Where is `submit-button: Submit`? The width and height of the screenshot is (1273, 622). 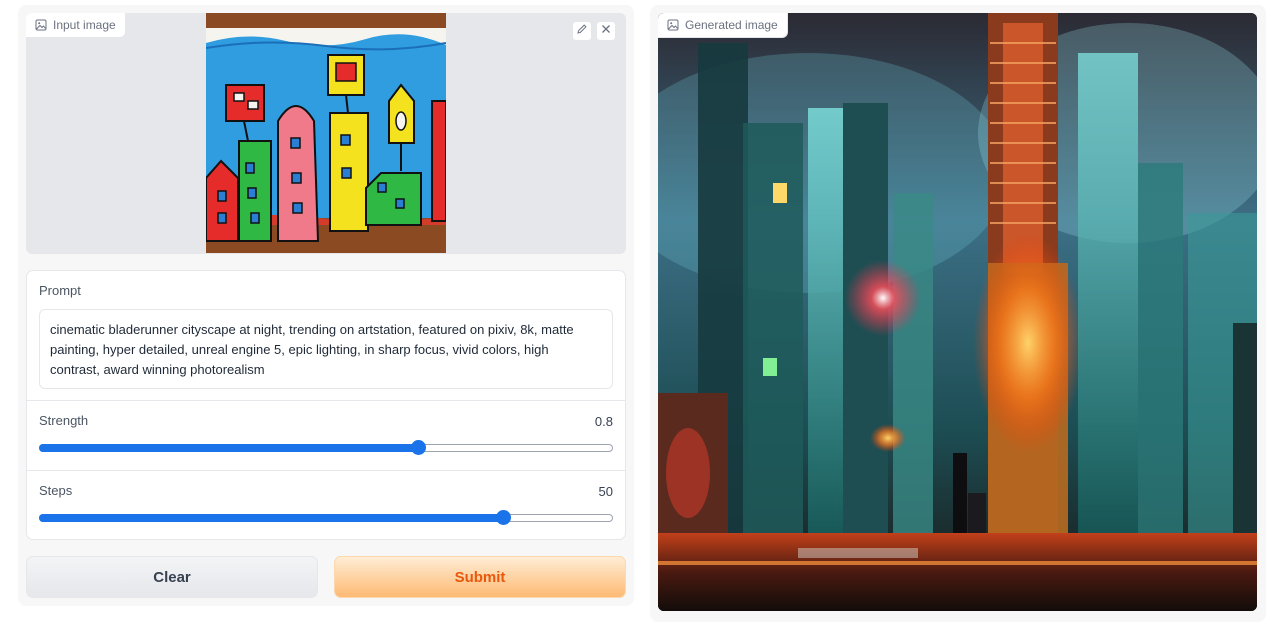 submit-button: Submit is located at coordinates (480, 577).